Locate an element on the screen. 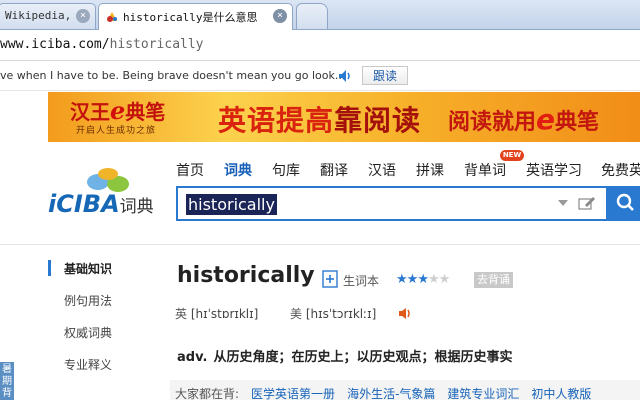 This screenshot has height=402, width=640. logo-suffix: 词典 is located at coordinates (136, 207).